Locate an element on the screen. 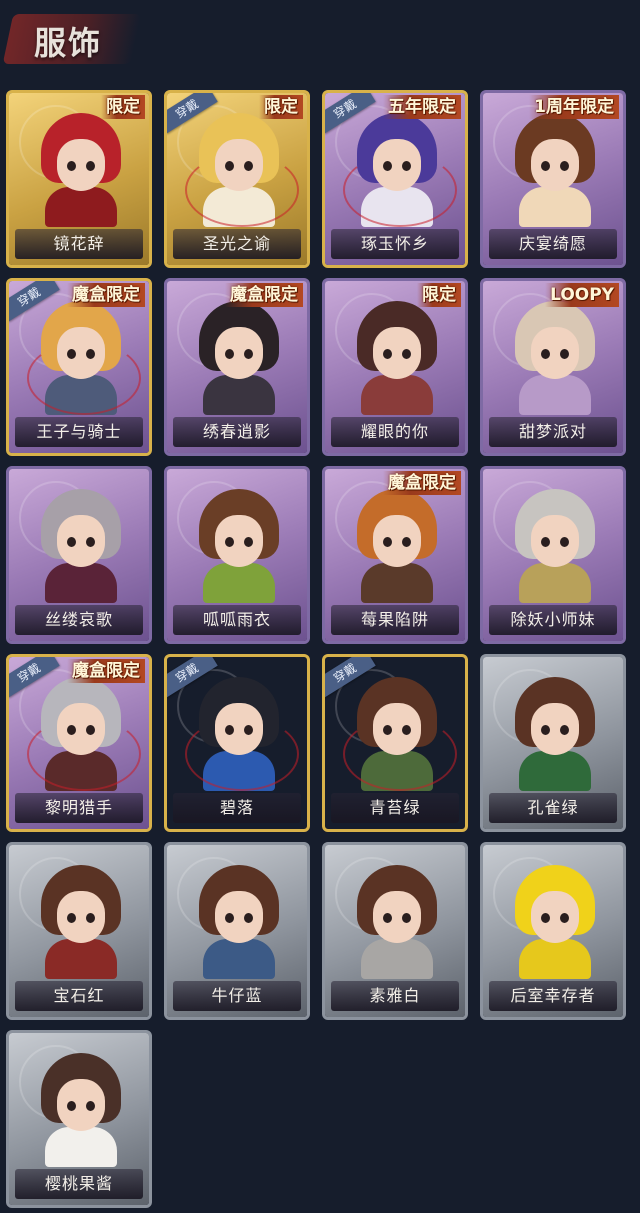 The image size is (640, 1213). costume-card: 孔雀绿 is located at coordinates (553, 743).